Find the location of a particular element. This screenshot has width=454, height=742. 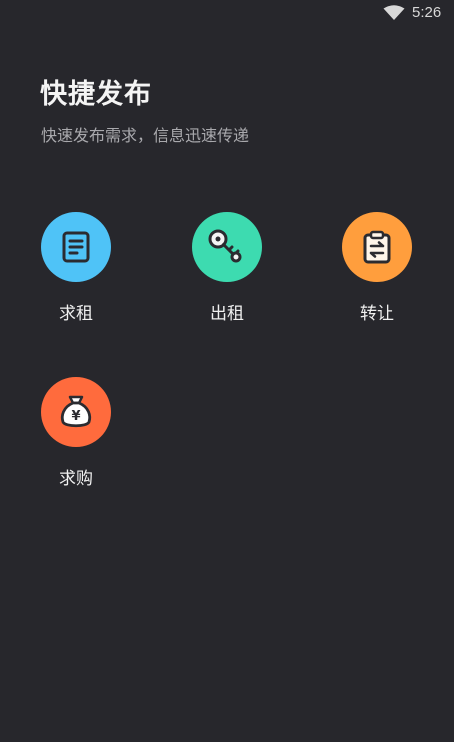

rent-wanted-button: 求租 is located at coordinates (76, 268).